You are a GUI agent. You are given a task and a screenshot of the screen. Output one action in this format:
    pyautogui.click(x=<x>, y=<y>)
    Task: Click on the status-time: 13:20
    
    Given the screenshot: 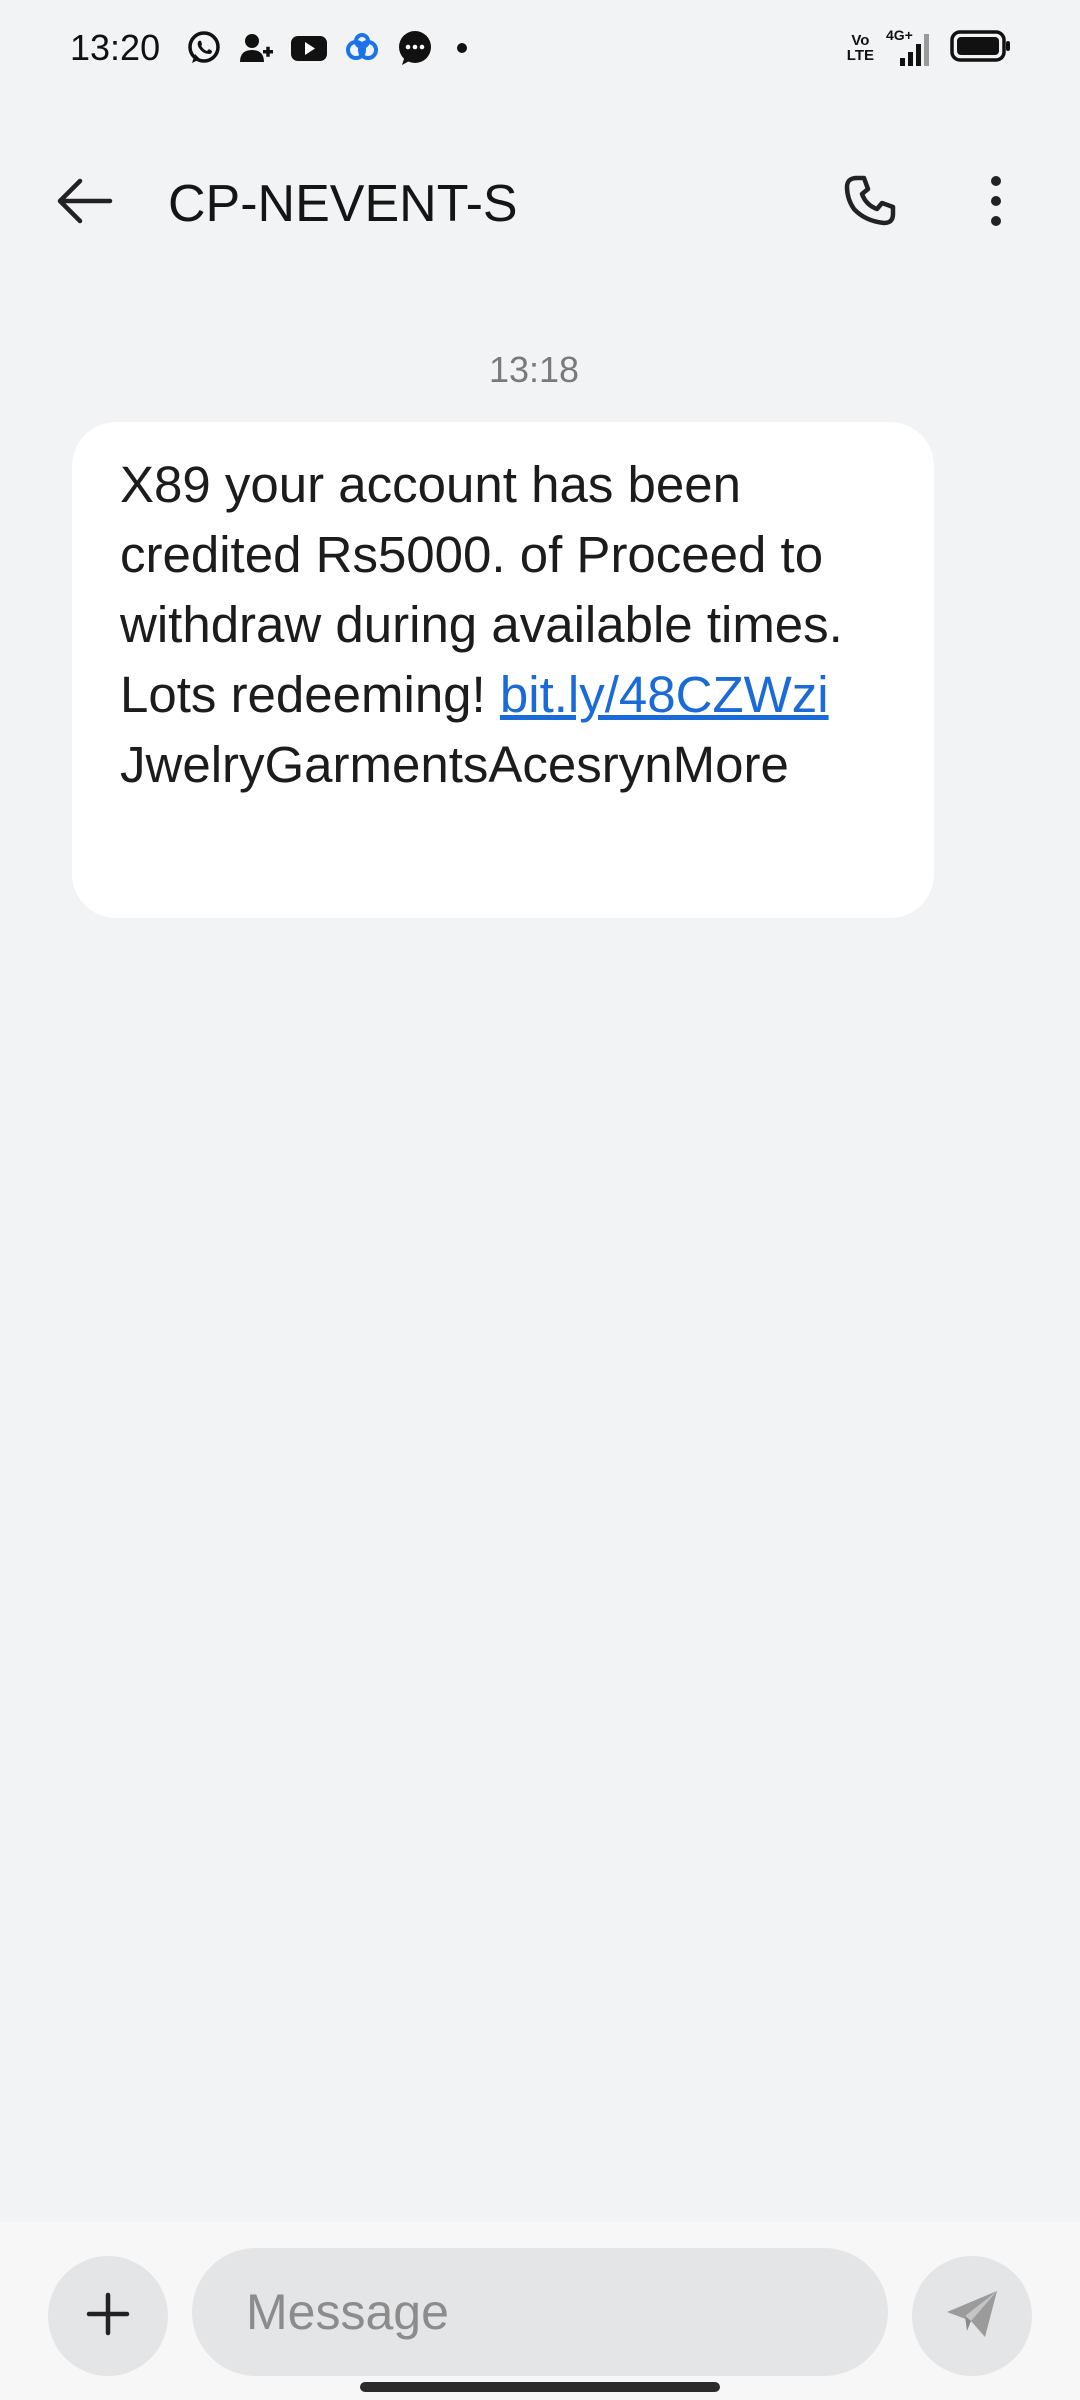 What is the action you would take?
    pyautogui.click(x=115, y=47)
    